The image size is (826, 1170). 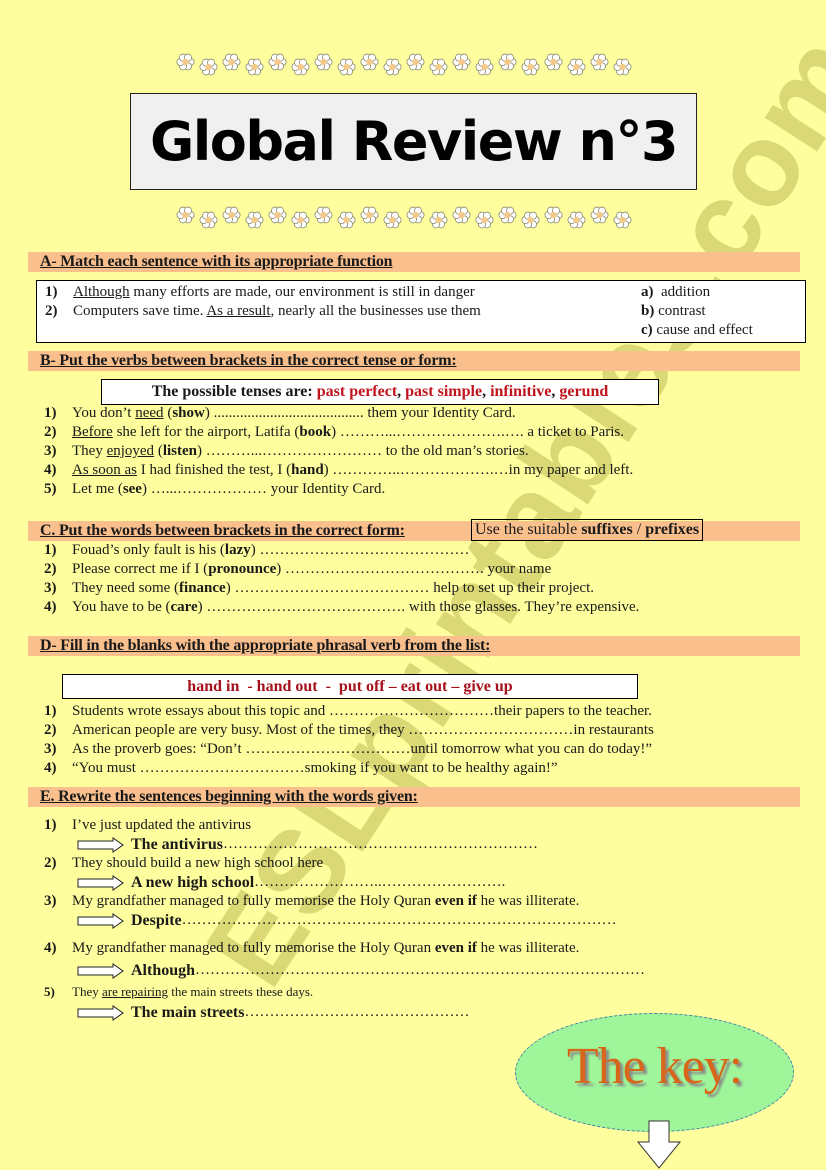 What do you see at coordinates (135, 991) in the screenshot?
I see `key-word: are repairing` at bounding box center [135, 991].